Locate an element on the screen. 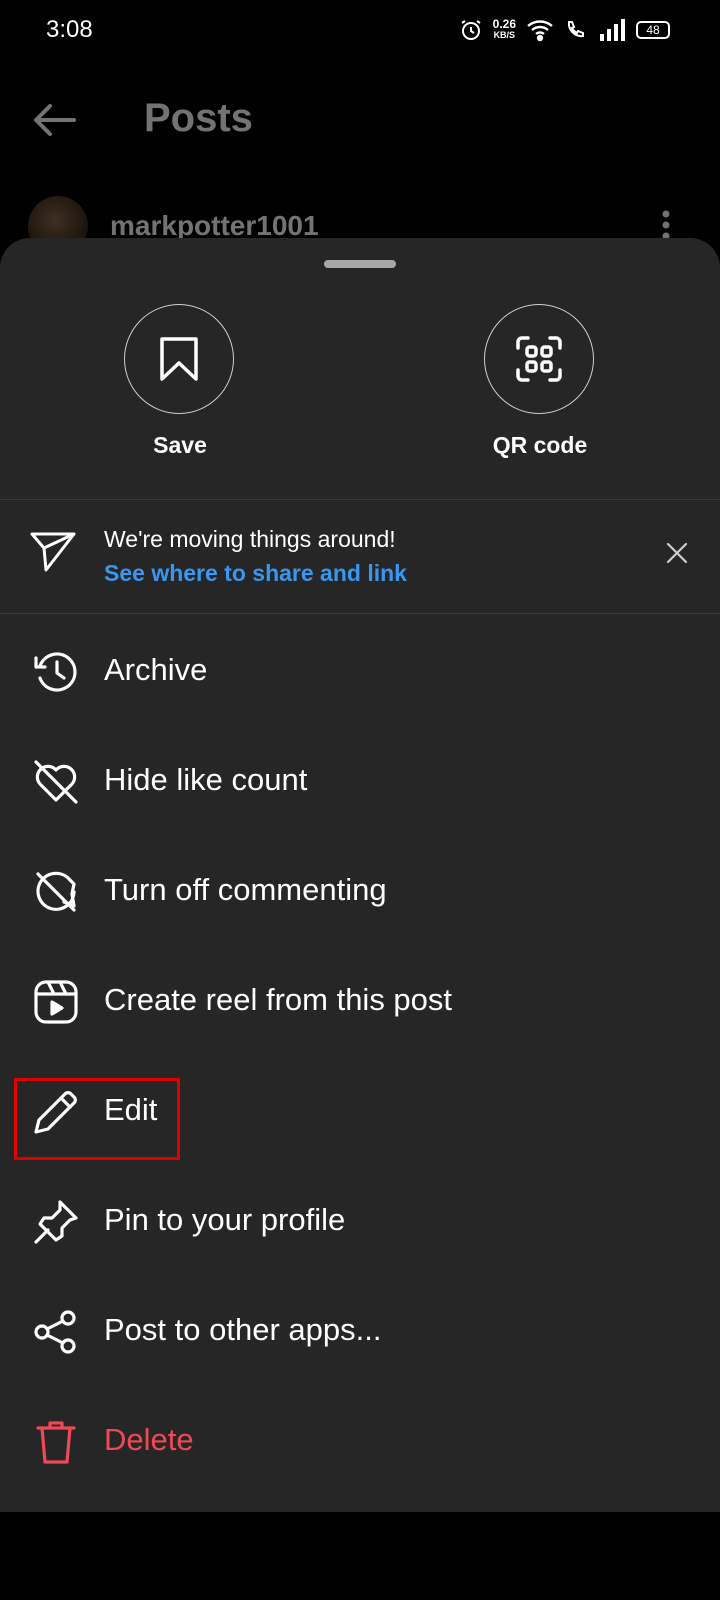 The height and width of the screenshot is (1600, 720). bookmark-icon is located at coordinates (179, 359).